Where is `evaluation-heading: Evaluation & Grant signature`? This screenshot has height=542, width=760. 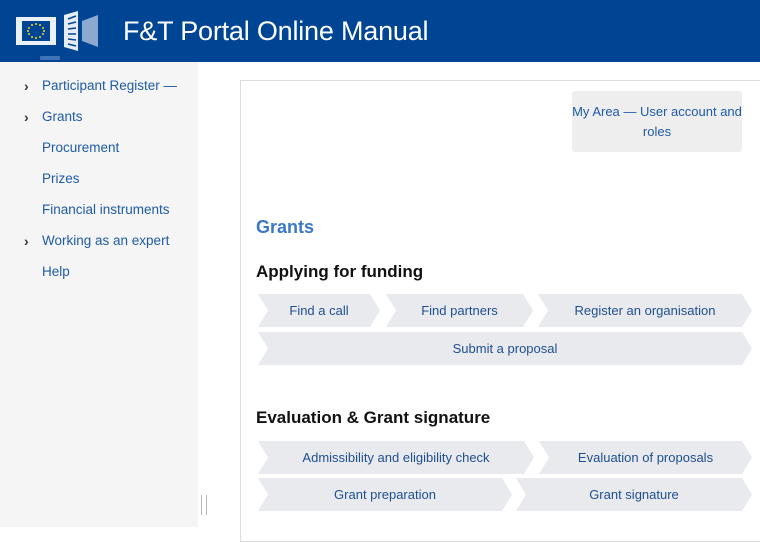
evaluation-heading: Evaluation & Grant signature is located at coordinates (373, 417).